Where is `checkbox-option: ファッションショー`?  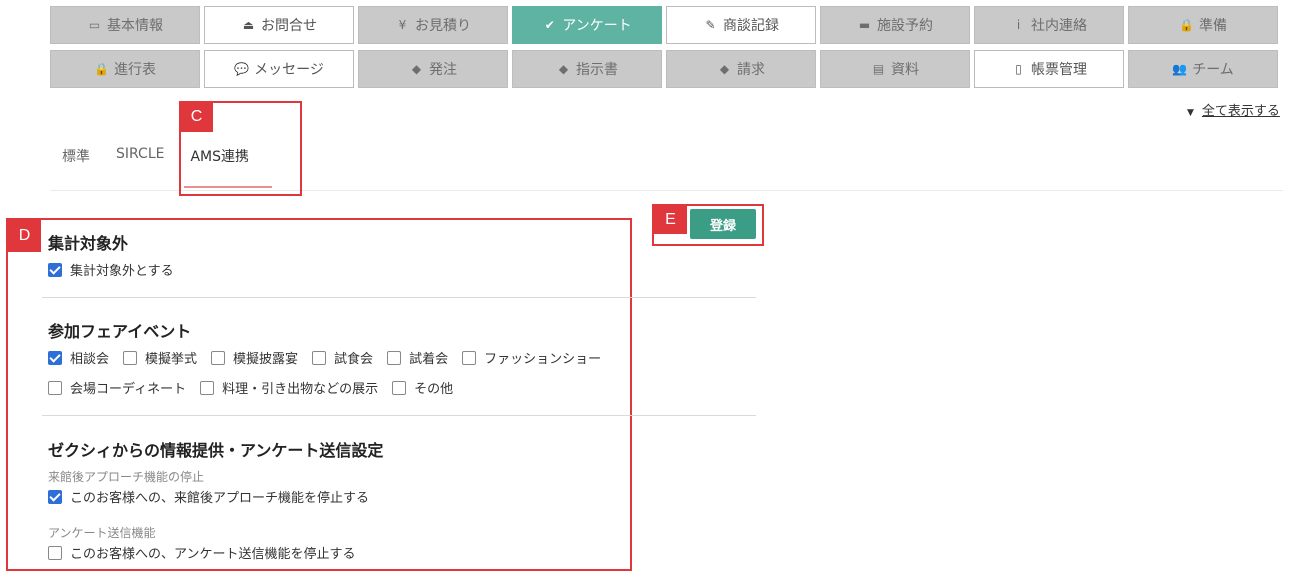 checkbox-option: ファッションショー is located at coordinates (531, 357).